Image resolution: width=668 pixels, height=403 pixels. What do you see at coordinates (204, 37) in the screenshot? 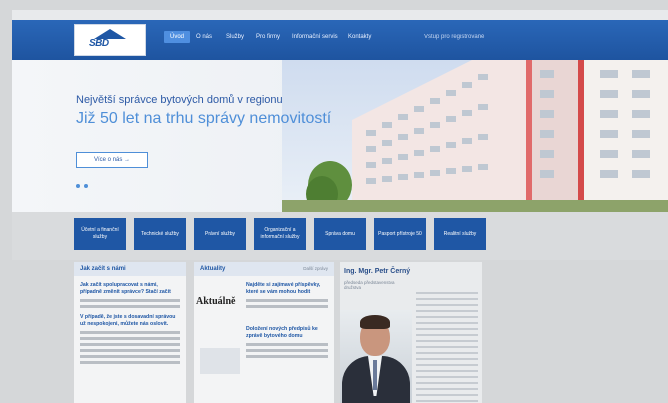
I see `nav-item-about: O nás` at bounding box center [204, 37].